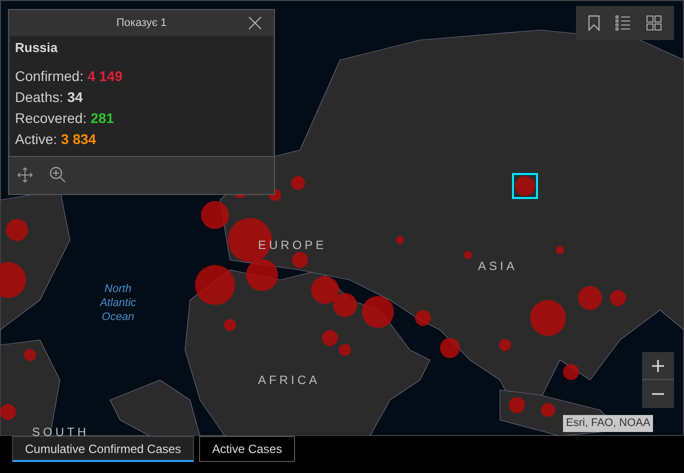  What do you see at coordinates (118, 303) in the screenshot?
I see `ocean-label: North Atlantic Ocean` at bounding box center [118, 303].